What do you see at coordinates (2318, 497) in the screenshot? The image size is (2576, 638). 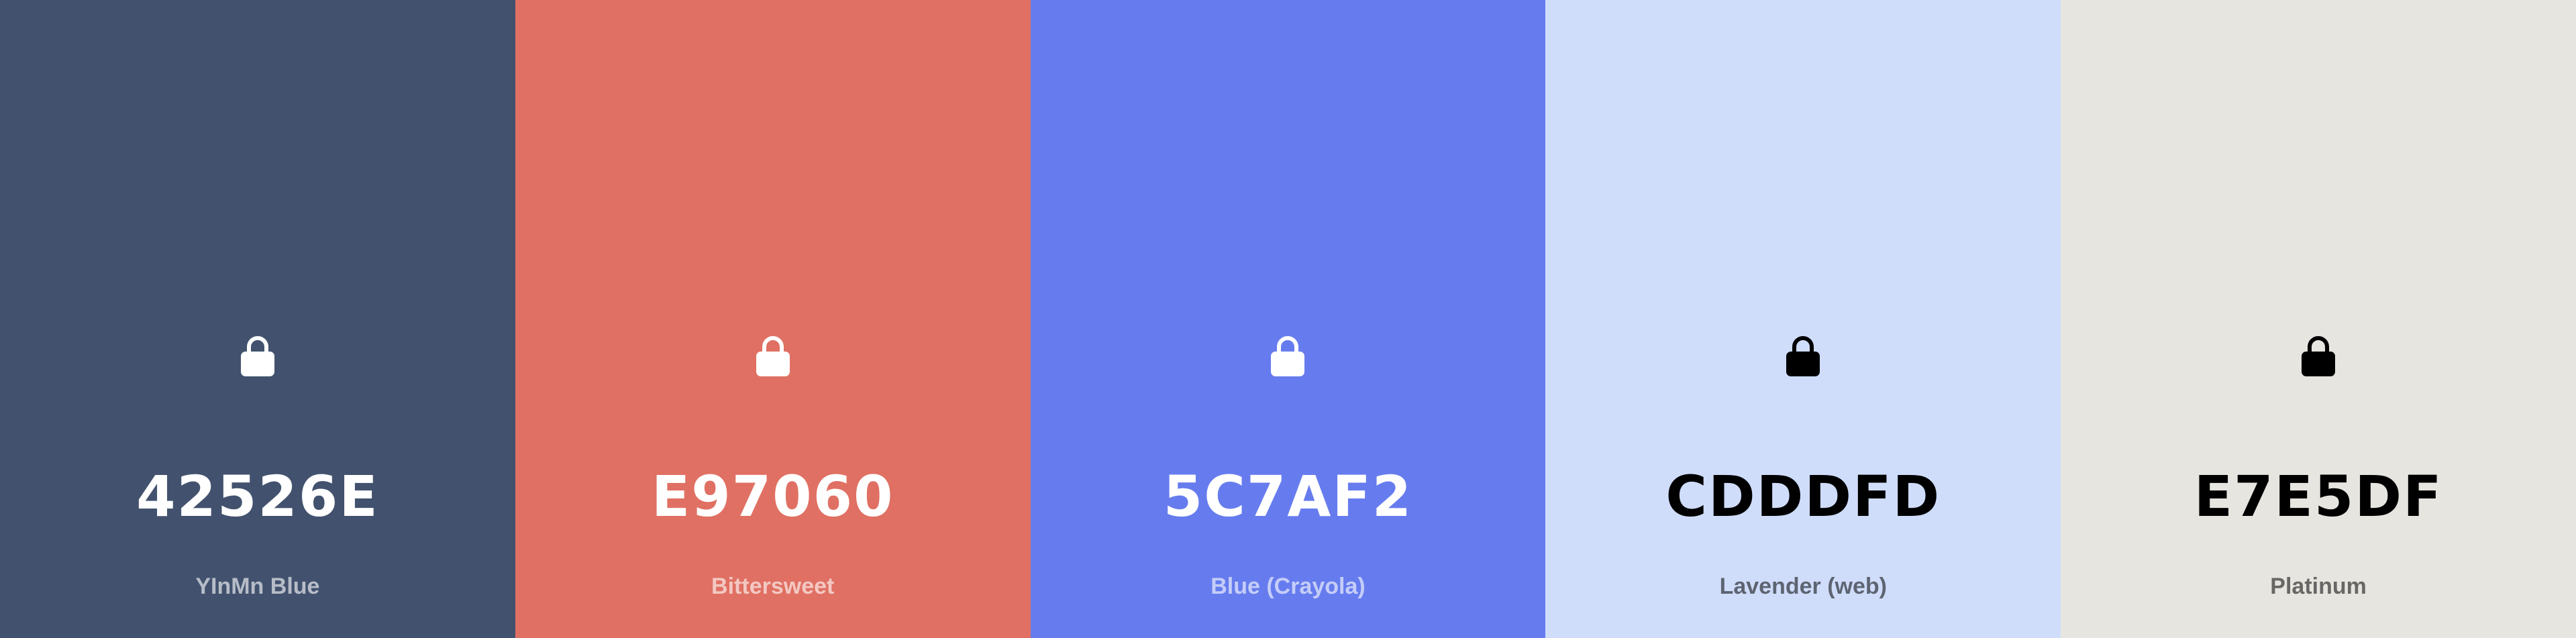 I see `hex-code: E7E5DF` at bounding box center [2318, 497].